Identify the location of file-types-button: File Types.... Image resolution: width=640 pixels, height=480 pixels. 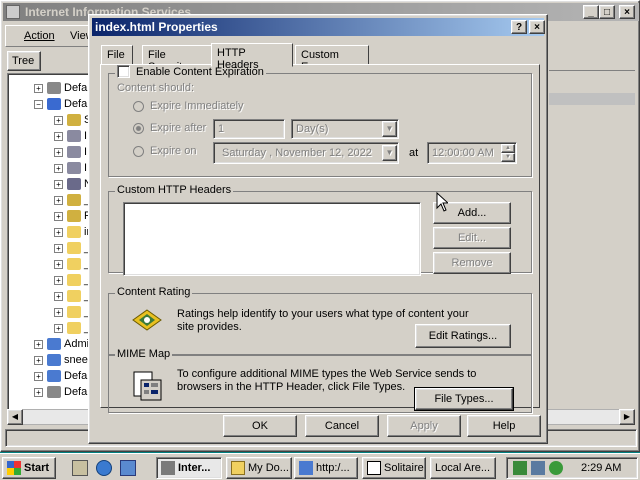
(464, 399).